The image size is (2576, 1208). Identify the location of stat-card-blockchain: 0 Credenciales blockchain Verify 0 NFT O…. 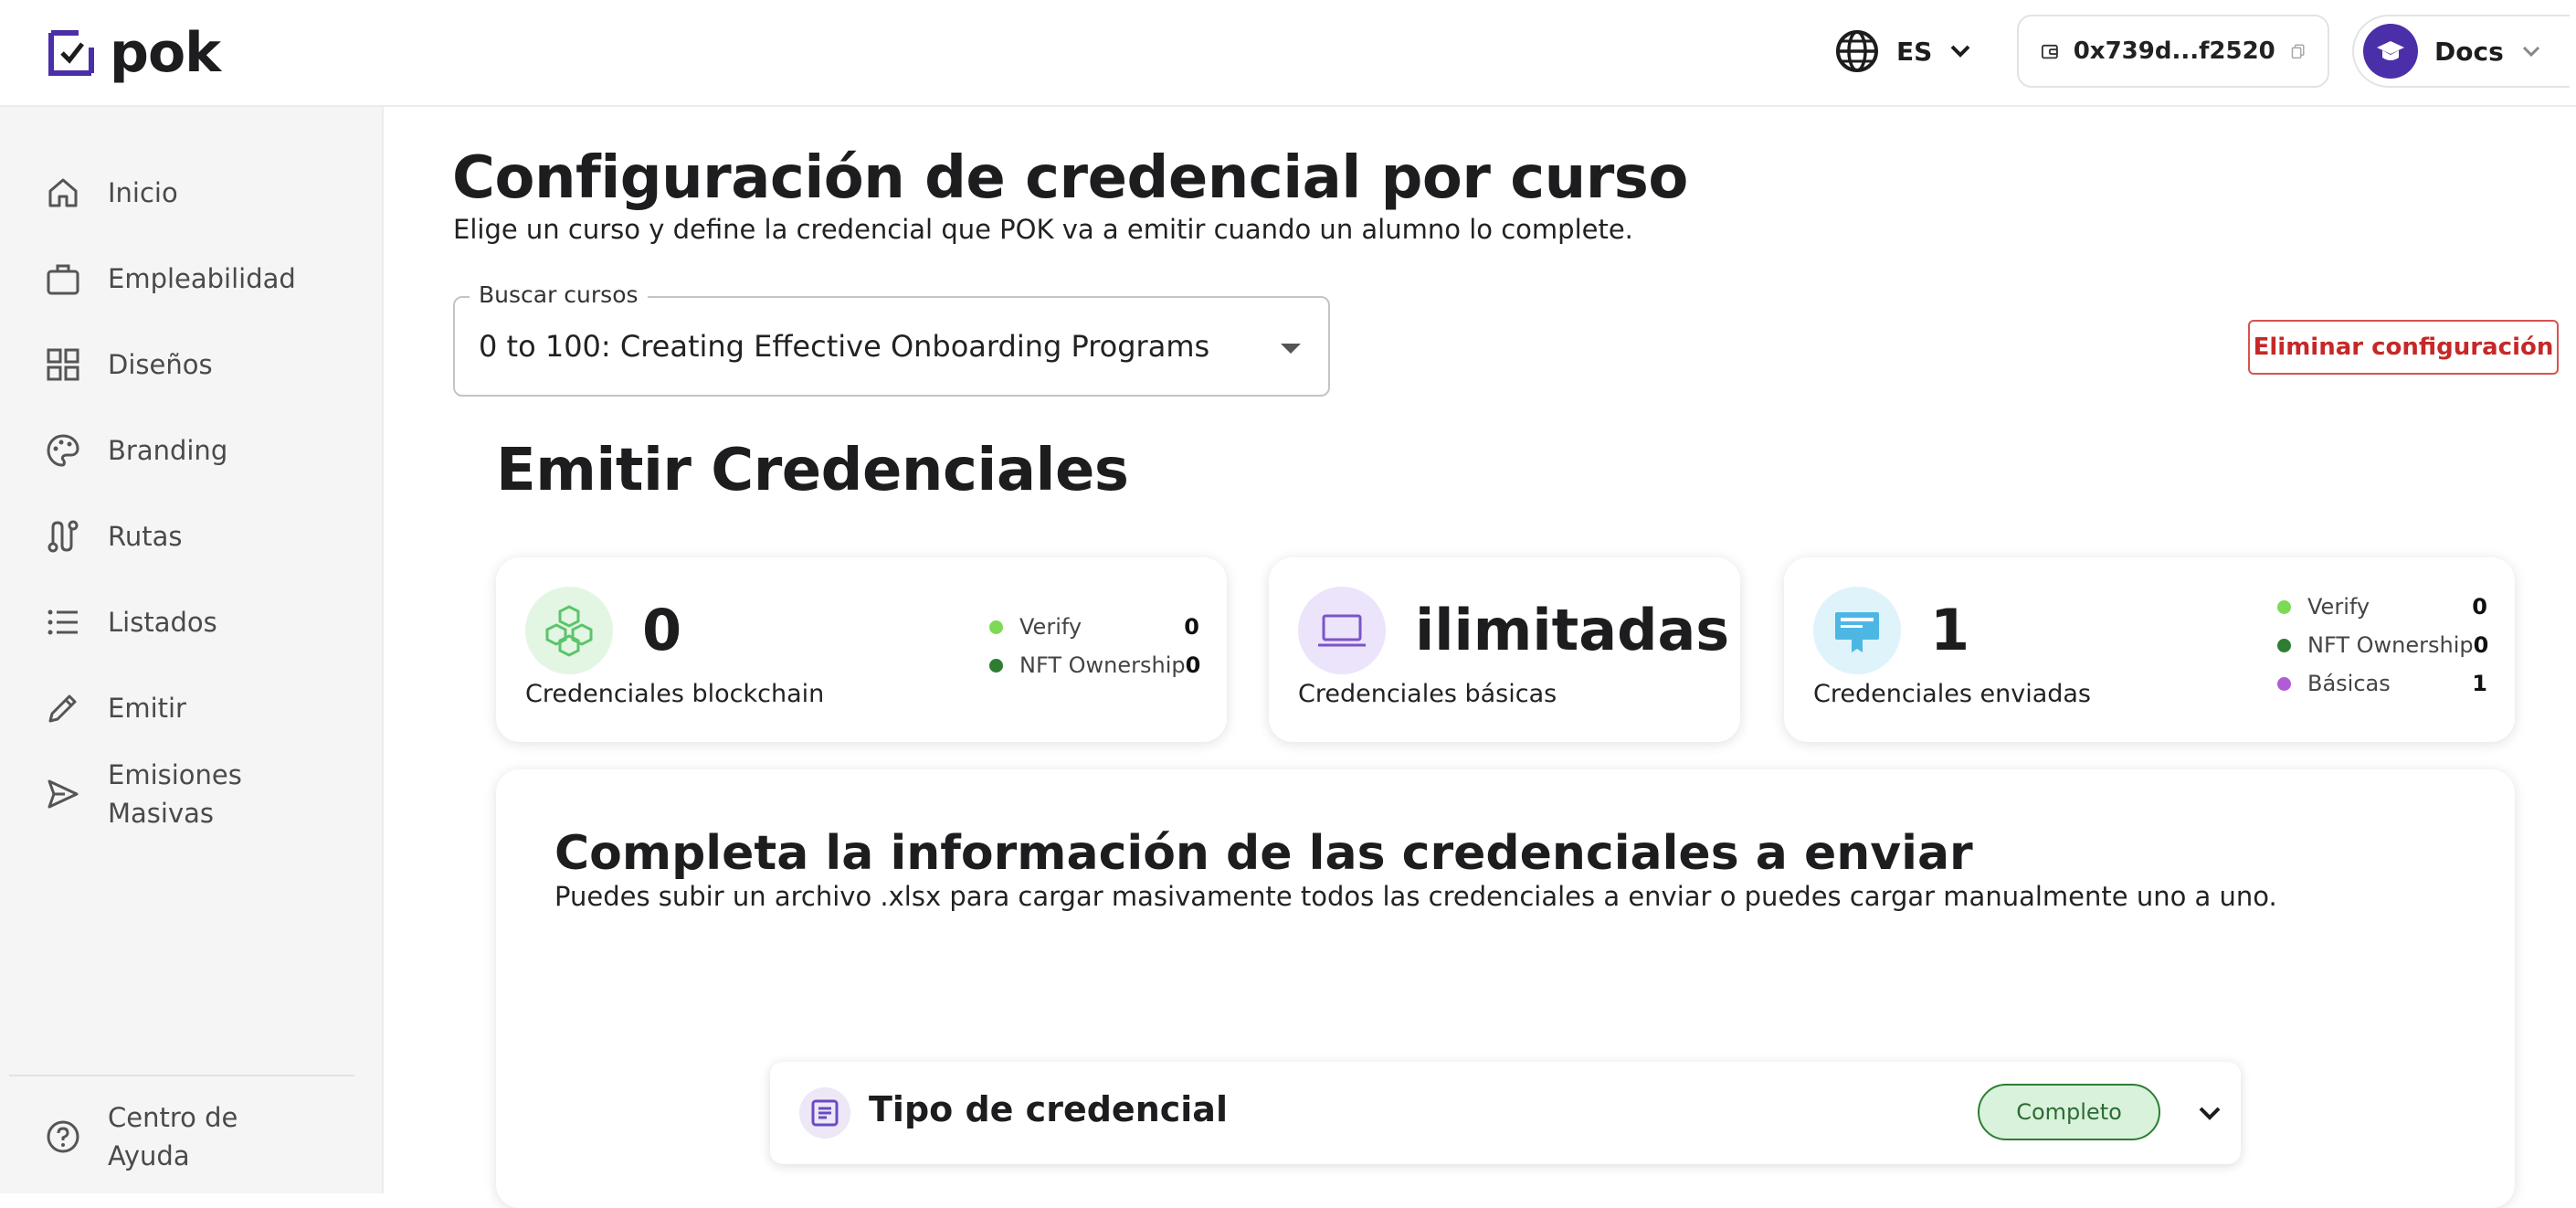
(861, 649).